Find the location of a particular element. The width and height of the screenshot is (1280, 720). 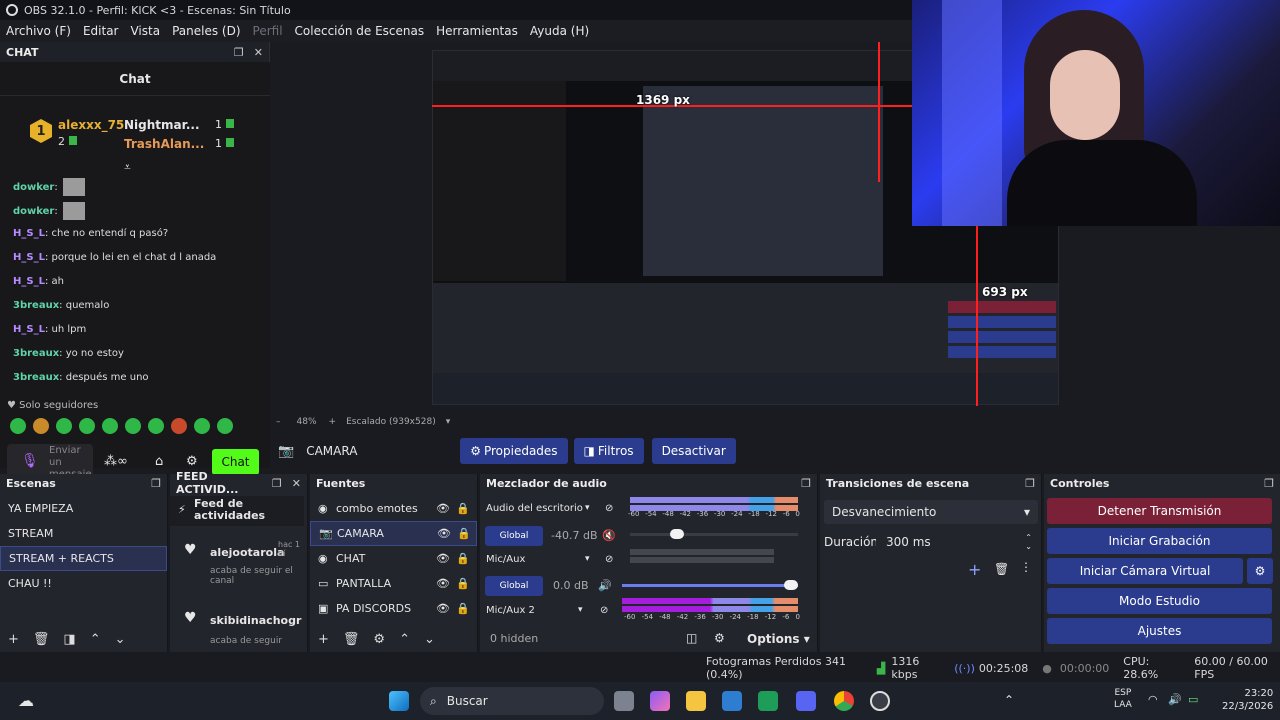

mixer-options-button: Options ▾ is located at coordinates (778, 639).